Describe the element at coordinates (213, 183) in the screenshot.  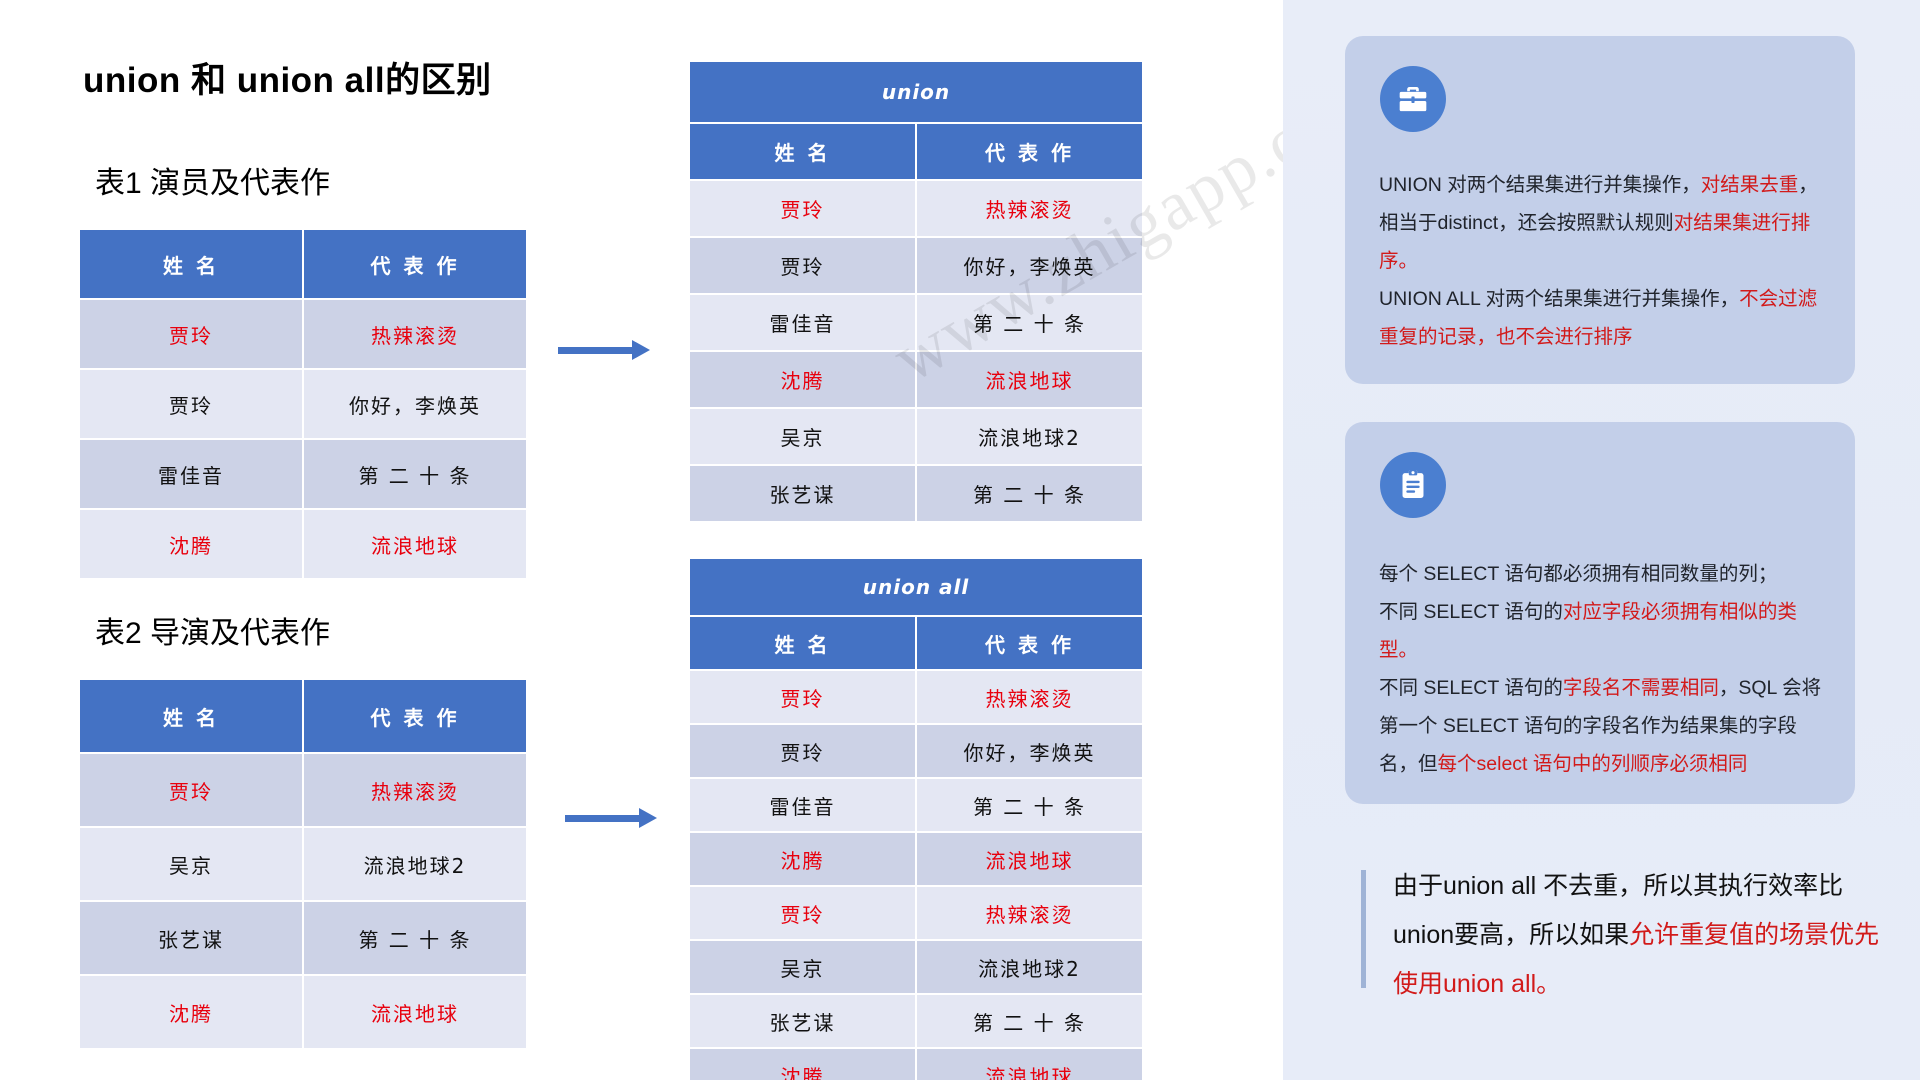
I see `table1-caption: 表1 演员及代表作` at that location.